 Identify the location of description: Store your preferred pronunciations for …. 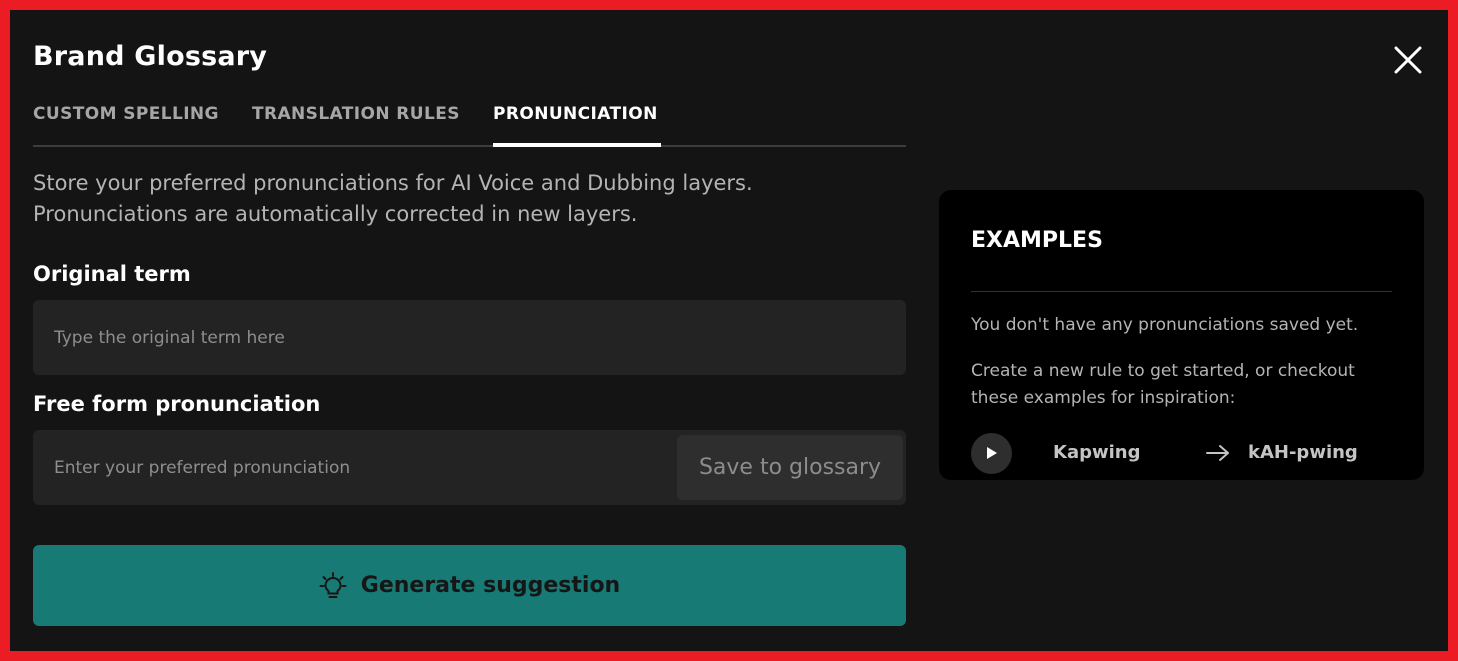
(469, 199).